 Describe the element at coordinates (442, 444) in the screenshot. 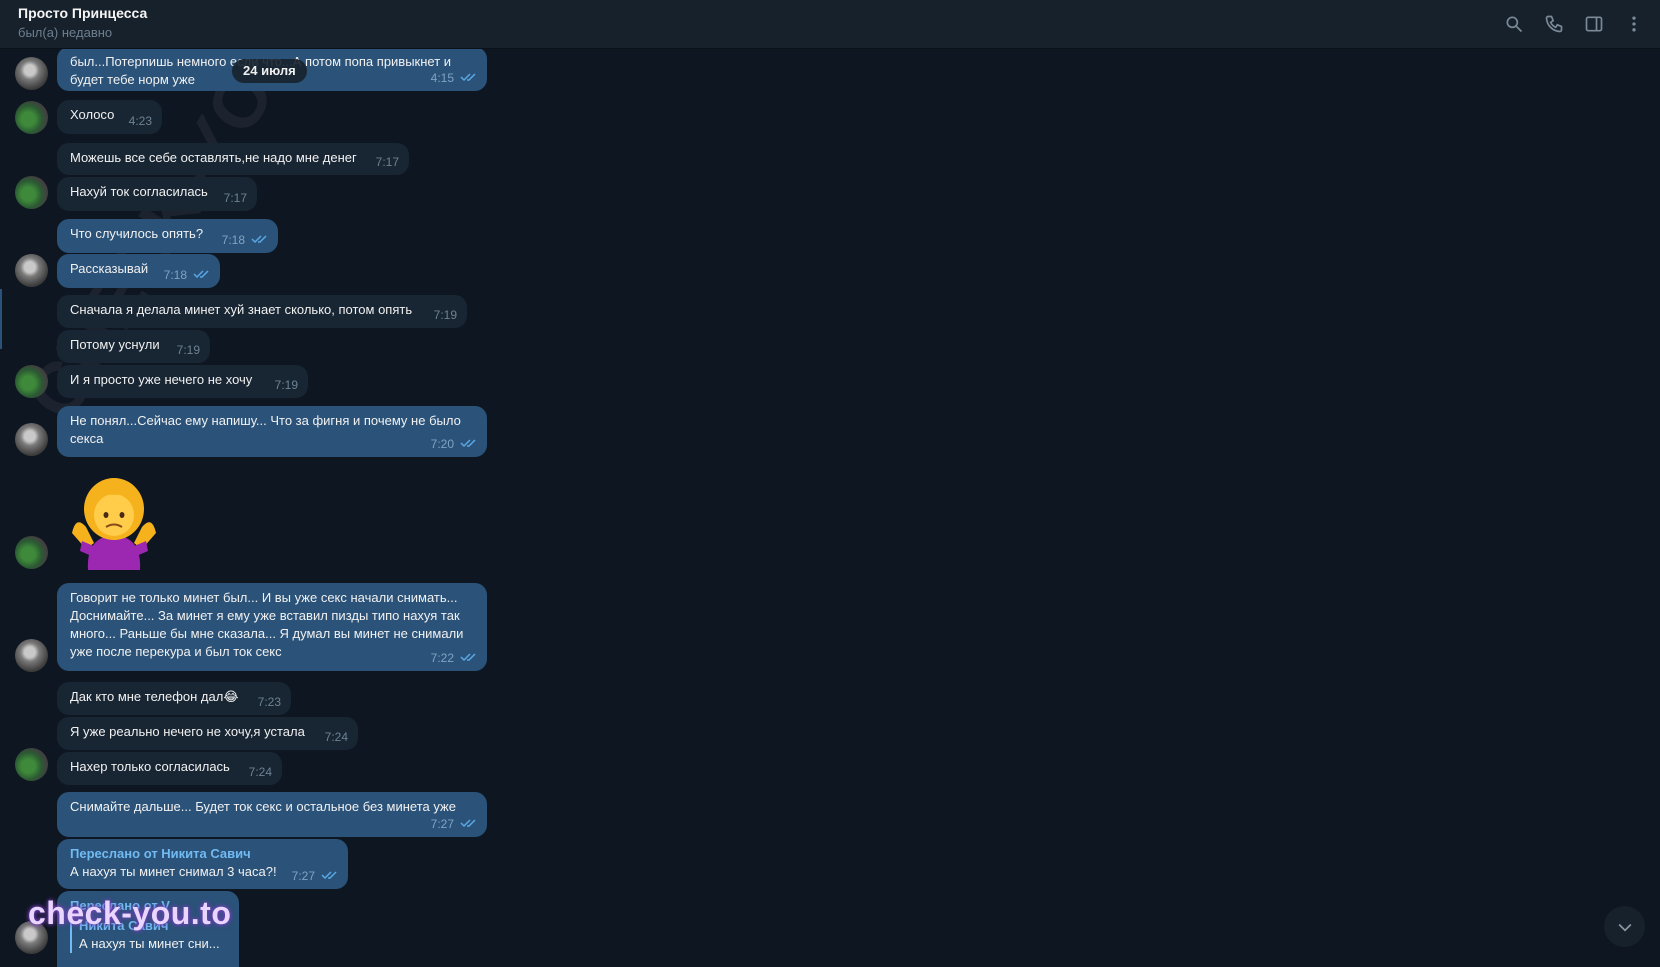

I see `message-time: 7:20` at that location.